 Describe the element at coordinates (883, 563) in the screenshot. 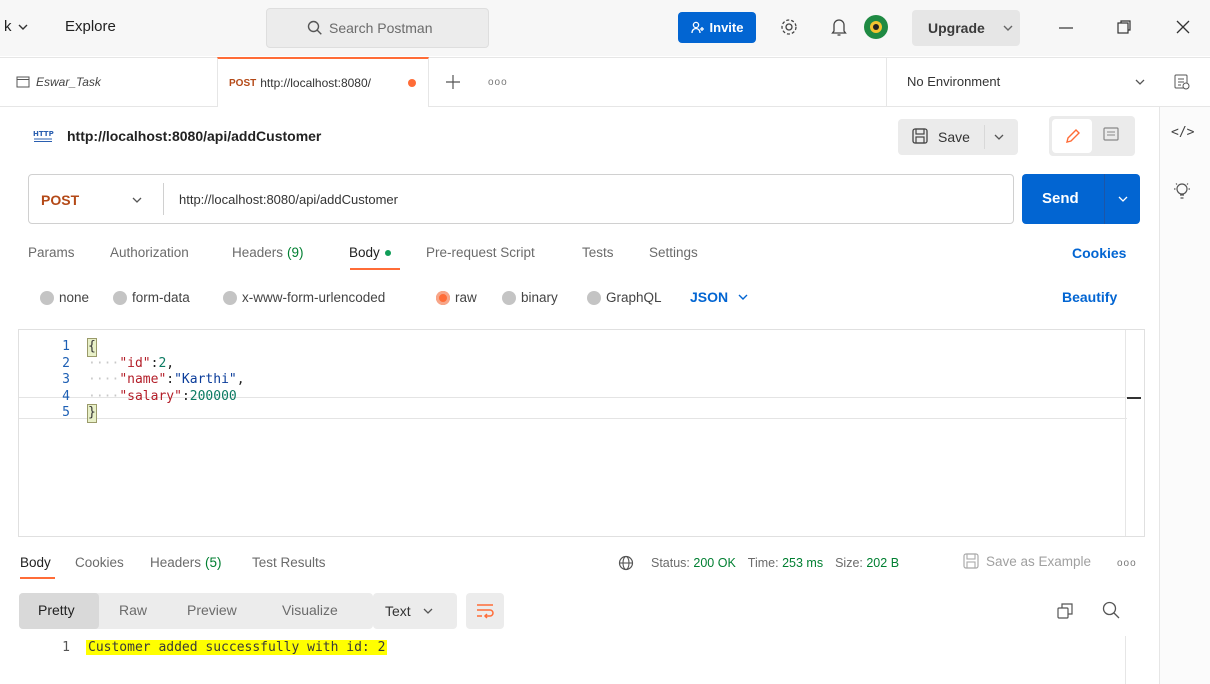

I see `size-value: 202 B` at that location.